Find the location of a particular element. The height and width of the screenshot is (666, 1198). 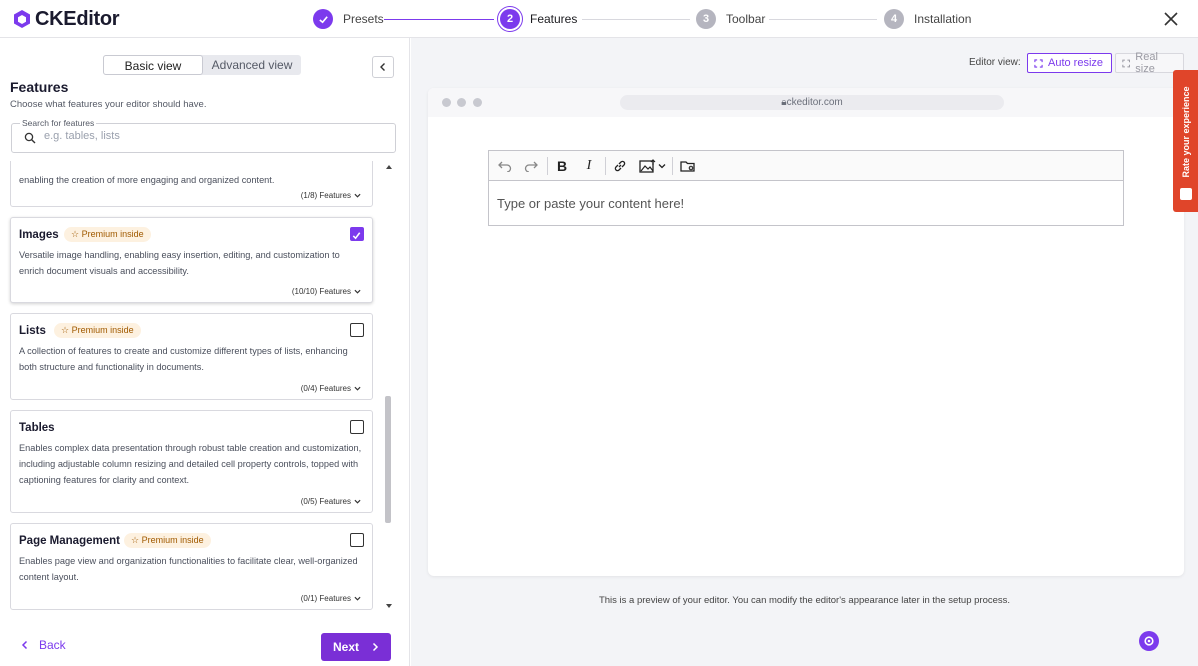

step-label: Installation is located at coordinates (943, 19).